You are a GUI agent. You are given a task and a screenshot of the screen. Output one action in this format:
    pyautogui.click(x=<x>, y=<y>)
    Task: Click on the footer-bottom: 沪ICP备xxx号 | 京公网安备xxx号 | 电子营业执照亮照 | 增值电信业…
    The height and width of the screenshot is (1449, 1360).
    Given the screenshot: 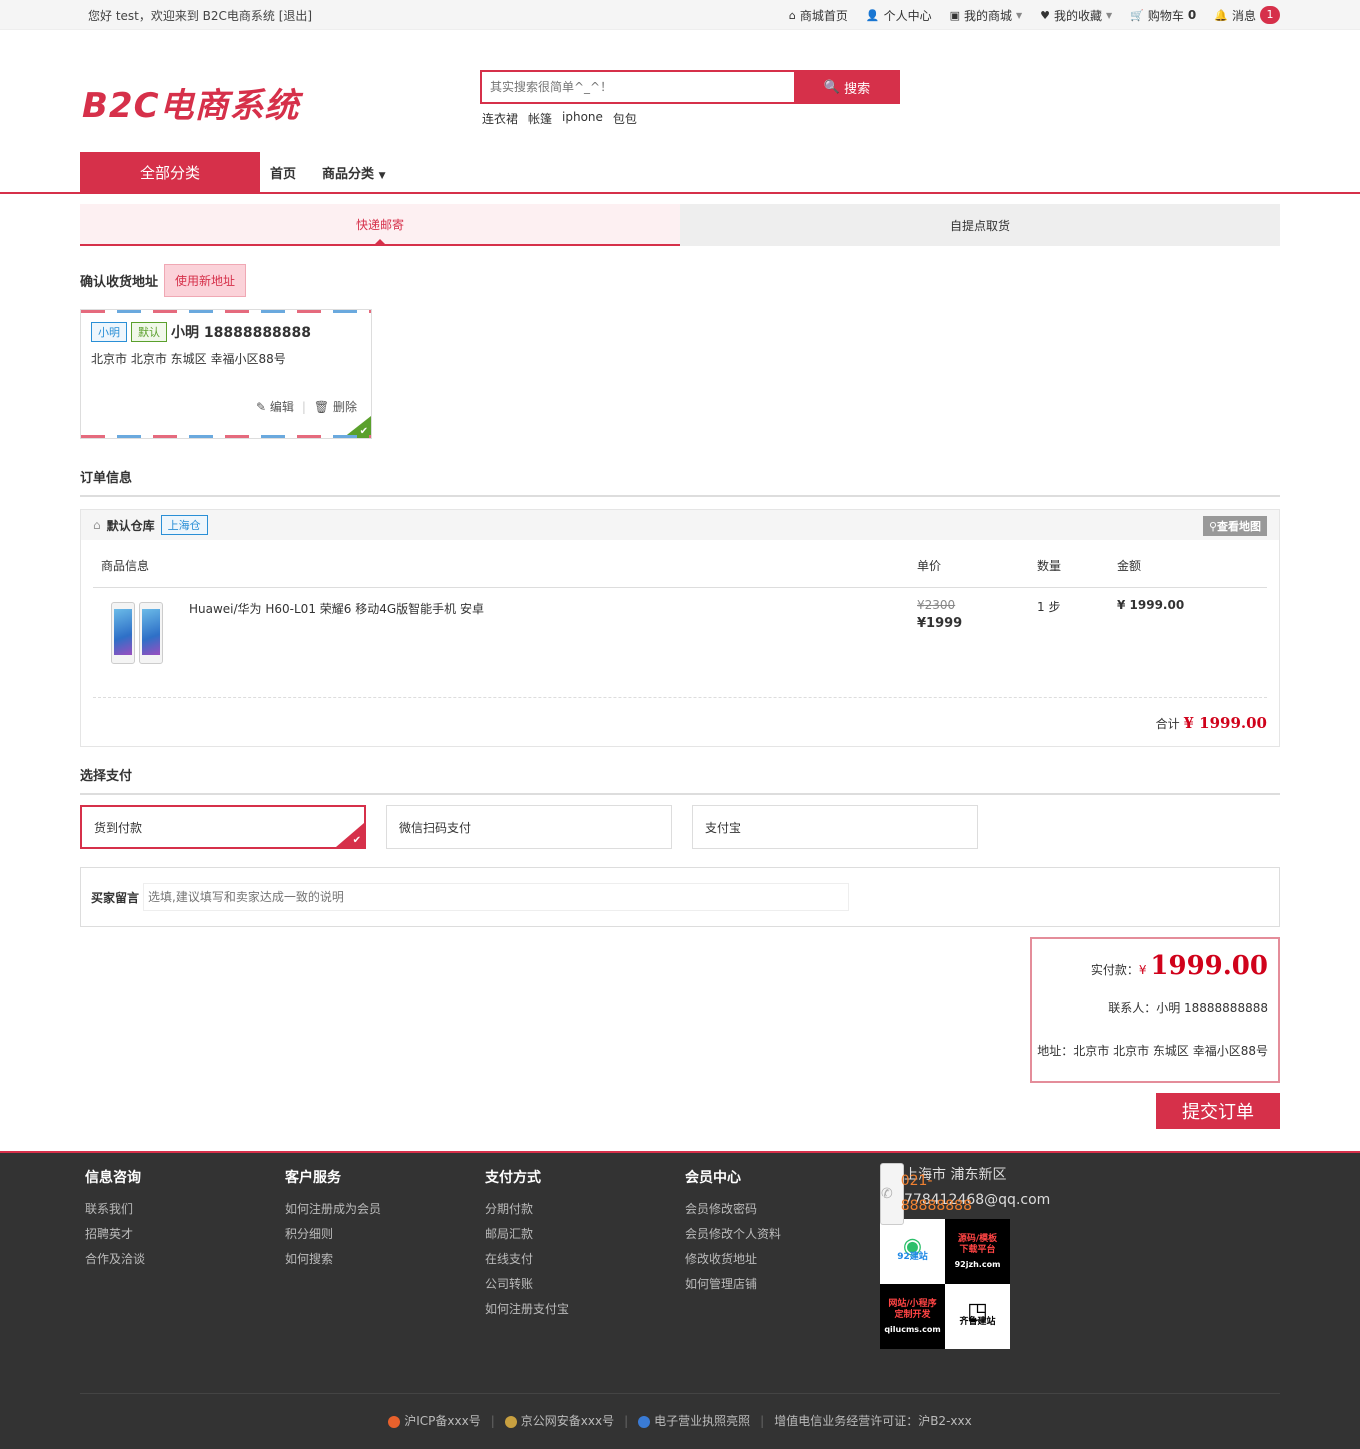 What is the action you would take?
    pyautogui.click(x=680, y=1411)
    